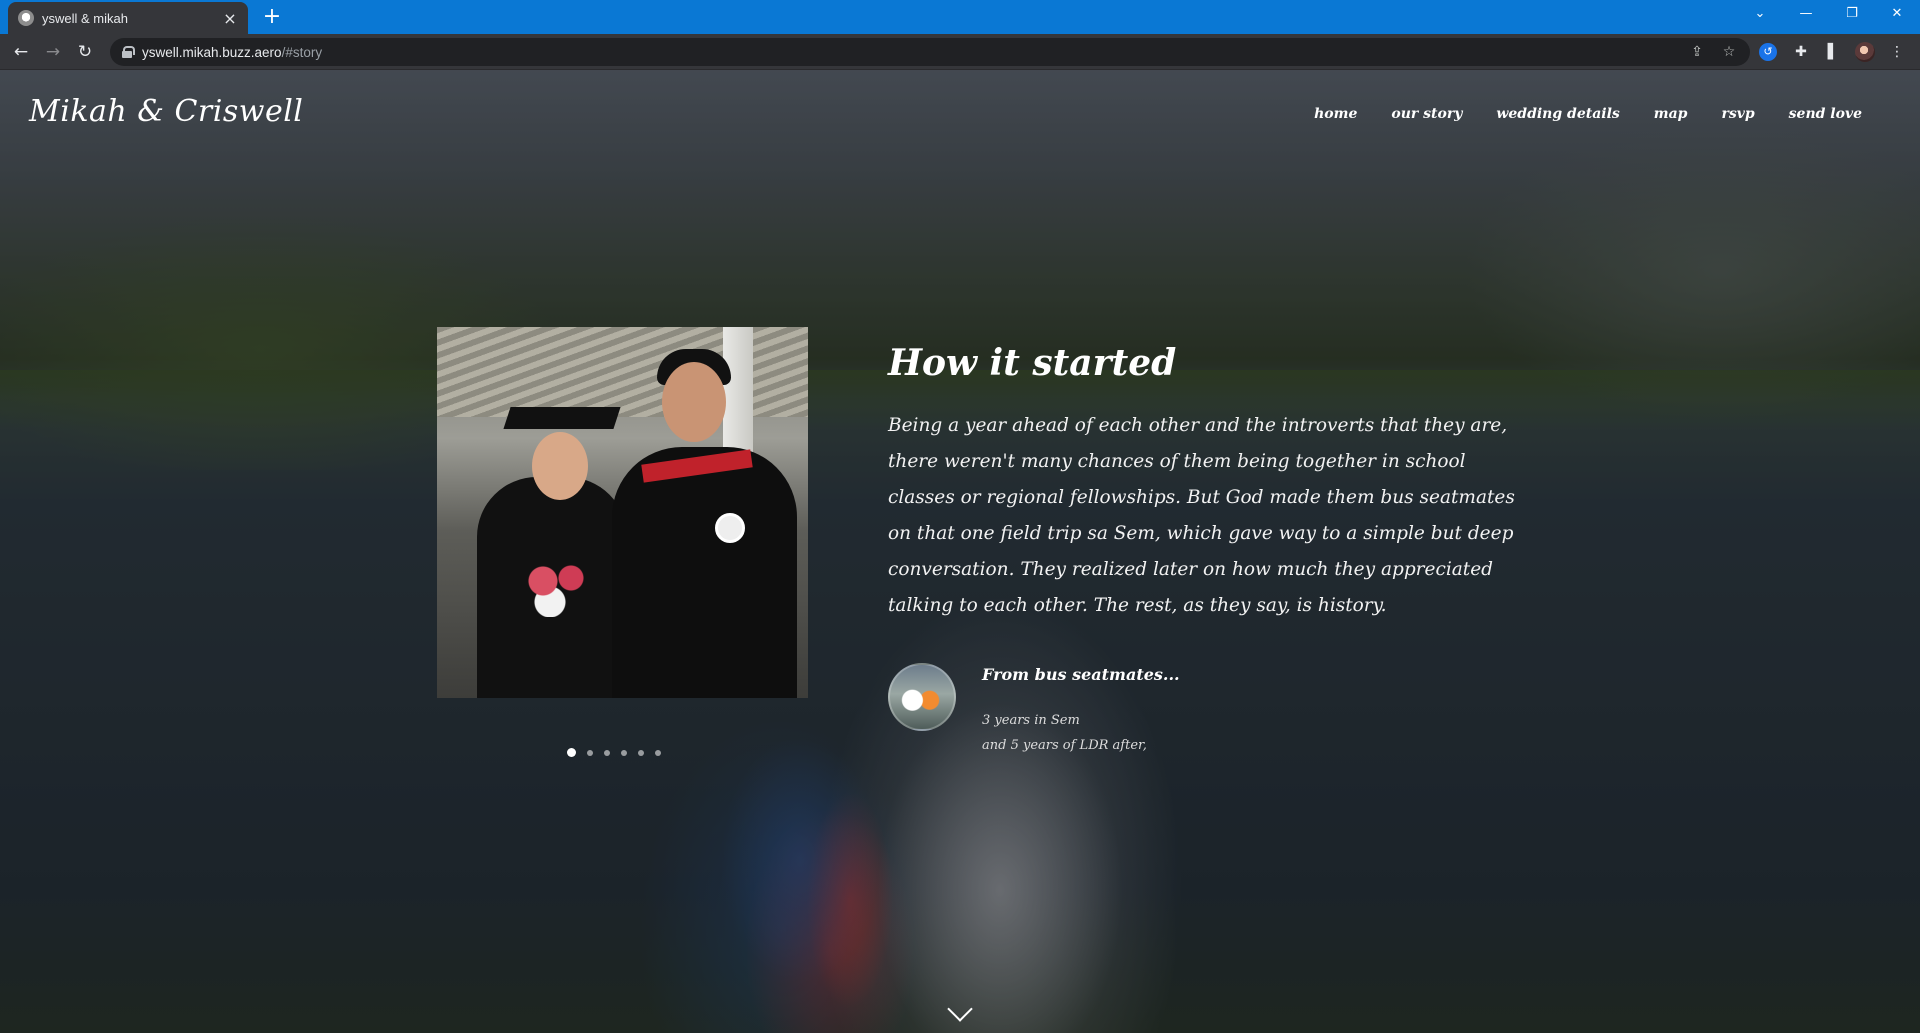 This screenshot has width=1920, height=1033. Describe the element at coordinates (85, 18) in the screenshot. I see `tab-title: yswell & mikah` at that location.